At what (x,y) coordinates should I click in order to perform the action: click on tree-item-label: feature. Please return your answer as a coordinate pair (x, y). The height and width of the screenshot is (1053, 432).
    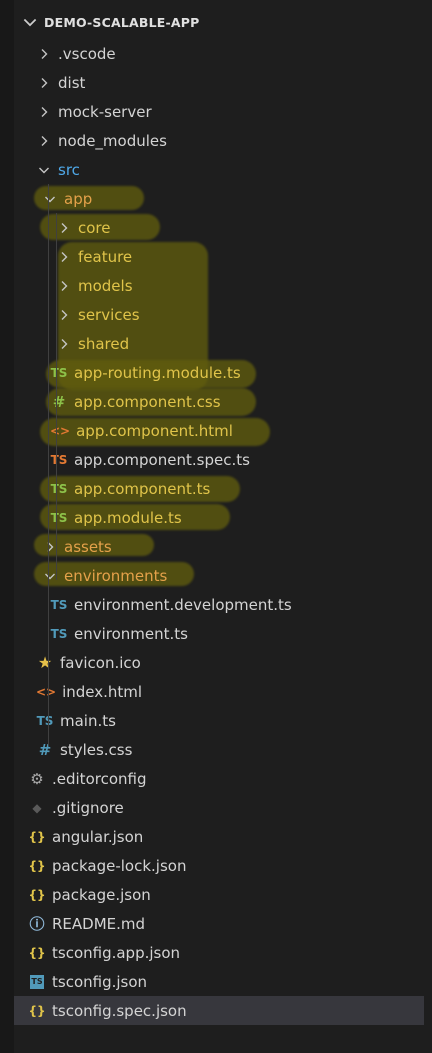
    Looking at the image, I should click on (105, 256).